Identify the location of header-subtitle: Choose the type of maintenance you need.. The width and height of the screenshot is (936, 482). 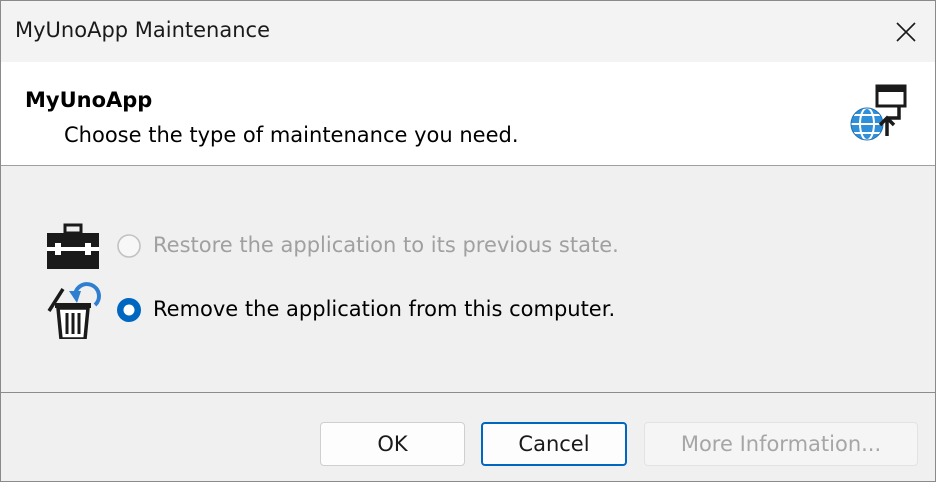
(291, 135).